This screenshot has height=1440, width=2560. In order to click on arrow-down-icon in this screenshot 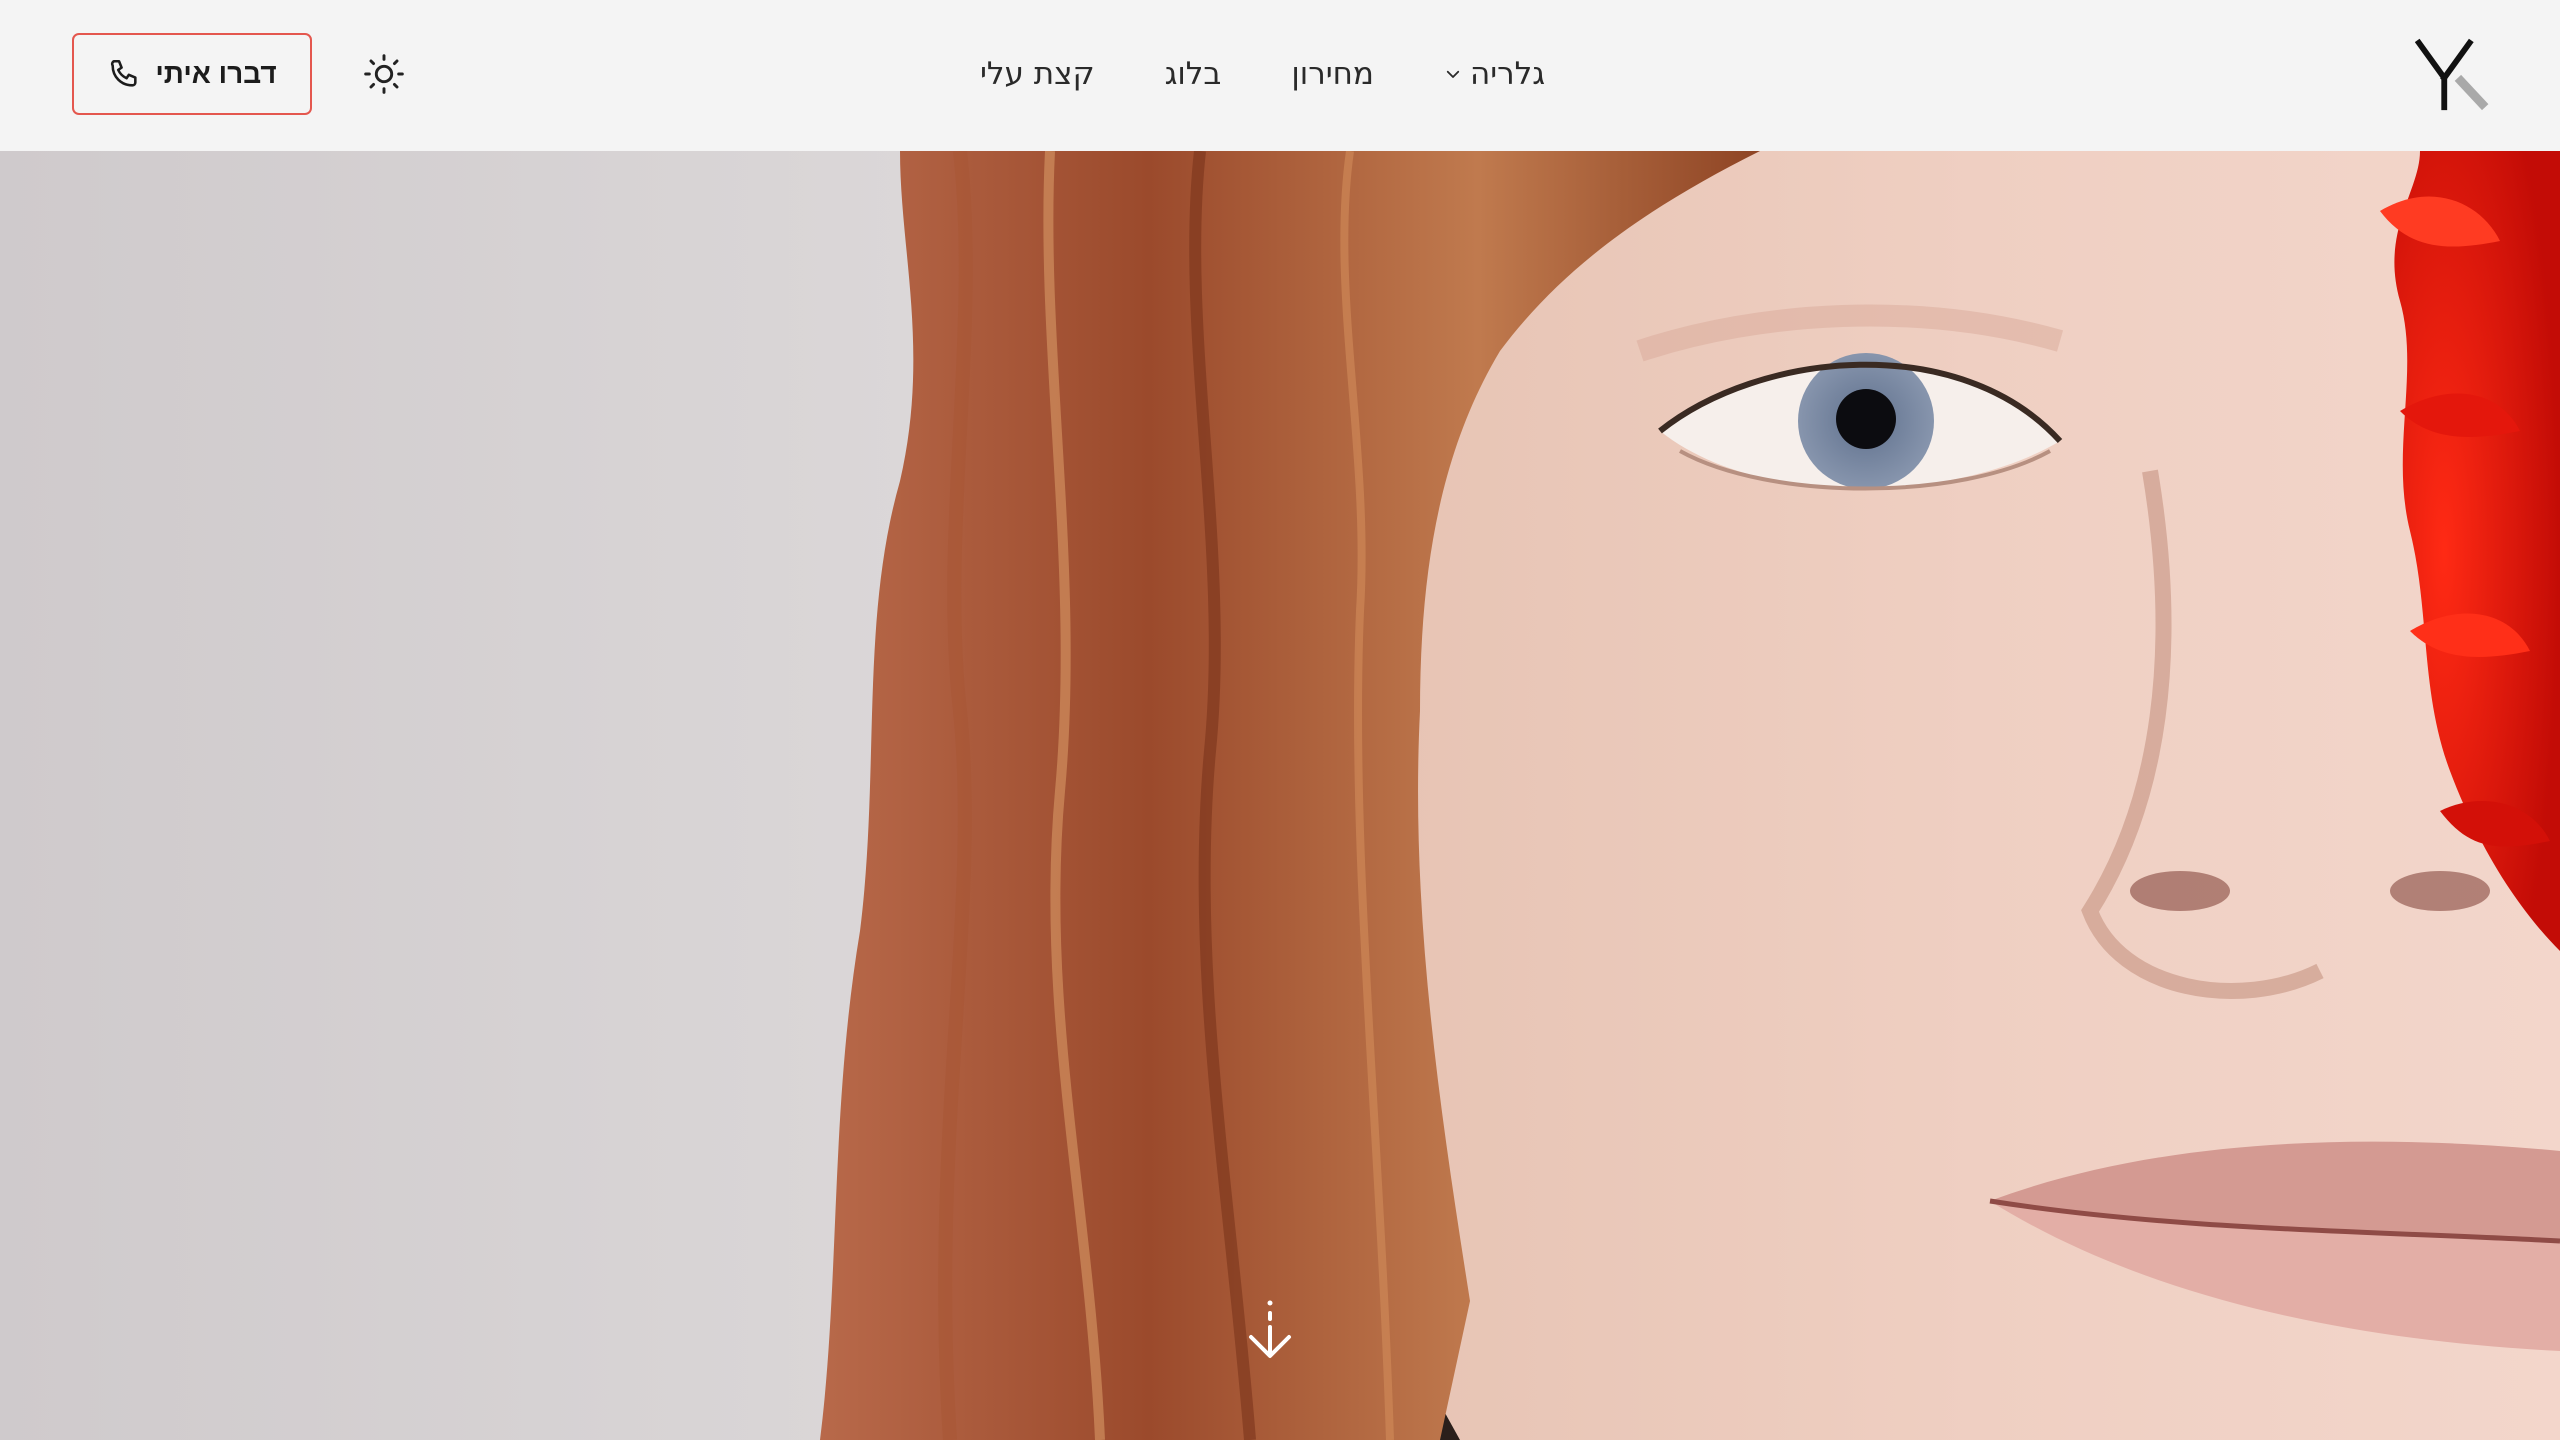, I will do `click(1270, 1330)`.